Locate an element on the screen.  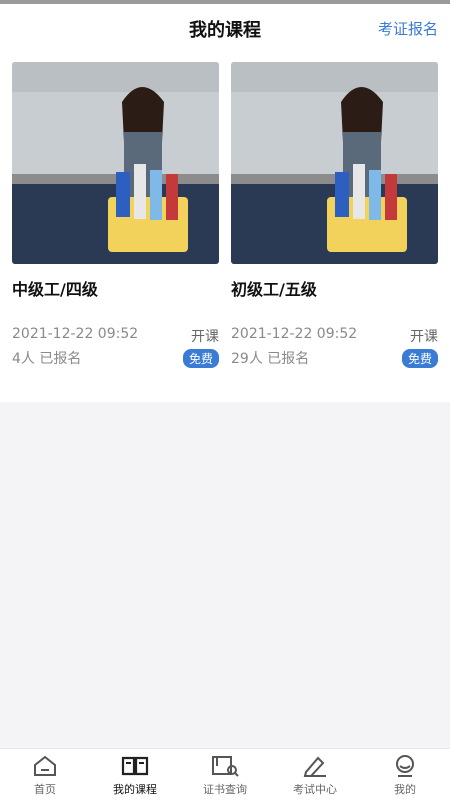
top-header: 我的课程 考证报名 is located at coordinates (225, 27).